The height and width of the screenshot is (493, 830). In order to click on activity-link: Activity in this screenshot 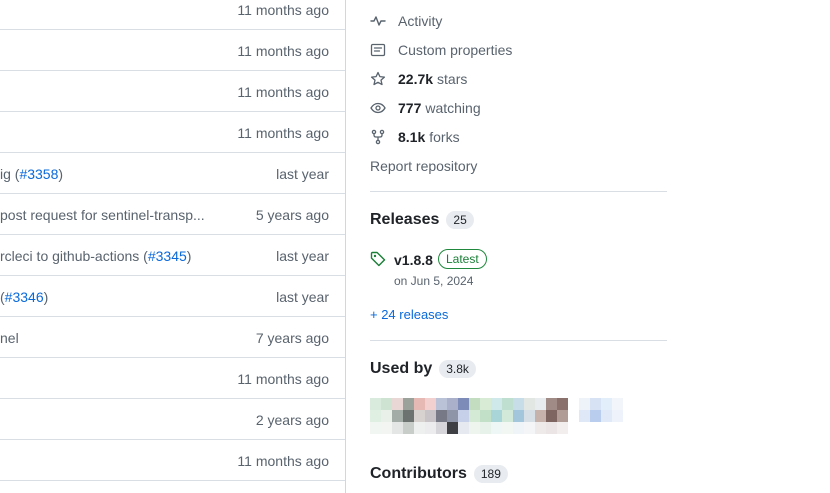, I will do `click(406, 21)`.